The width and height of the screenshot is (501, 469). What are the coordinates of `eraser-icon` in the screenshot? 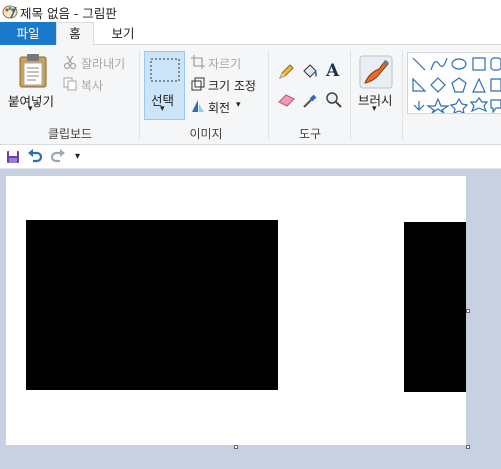 It's located at (287, 100).